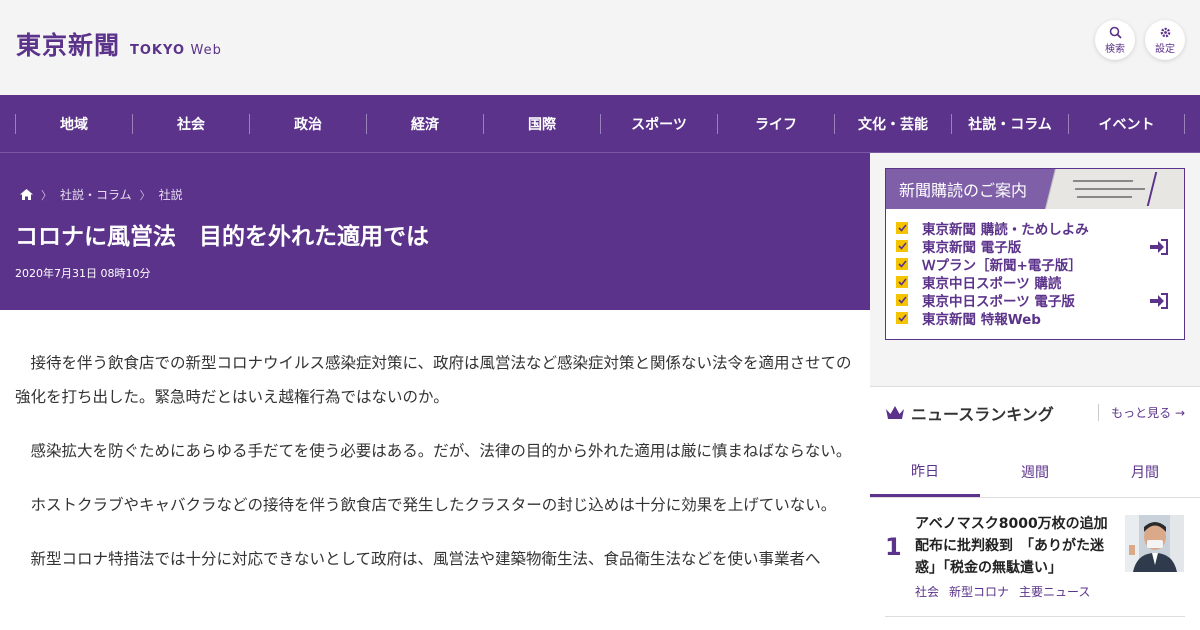 Image resolution: width=1200 pixels, height=630 pixels. What do you see at coordinates (1165, 32) in the screenshot?
I see `gear-icon` at bounding box center [1165, 32].